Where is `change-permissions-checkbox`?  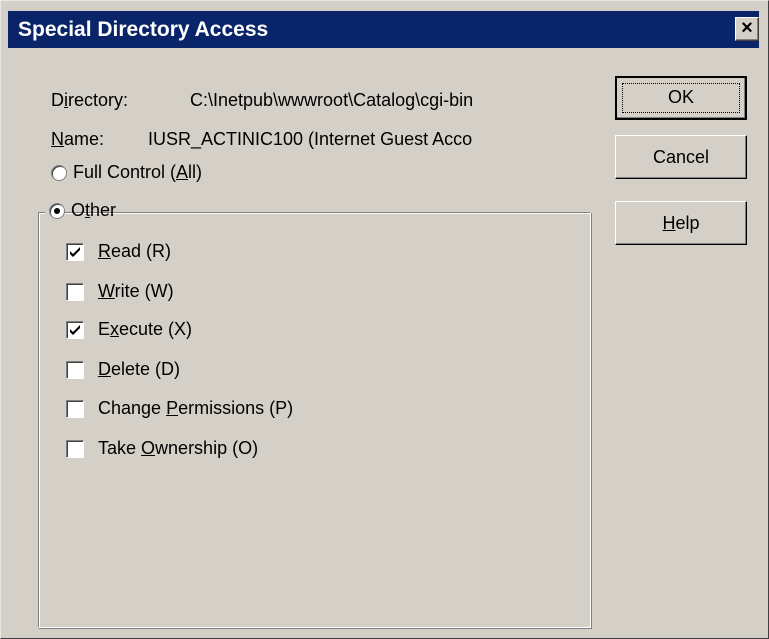
change-permissions-checkbox is located at coordinates (75, 409).